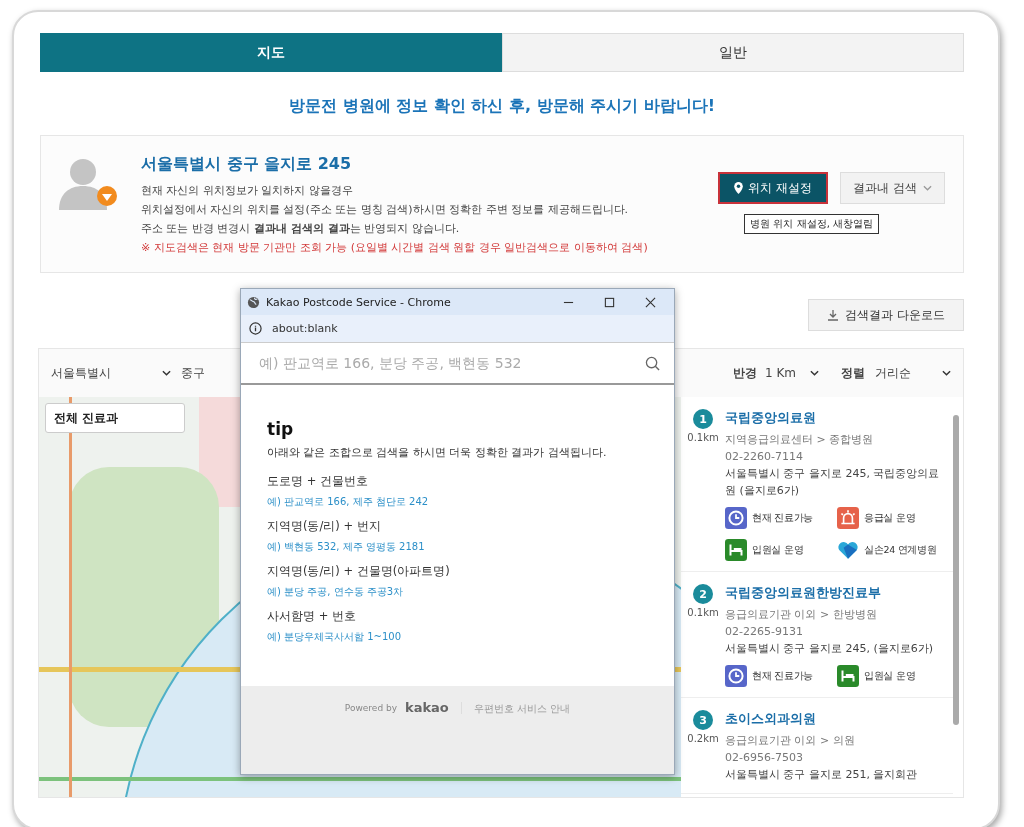  Describe the element at coordinates (359, 302) in the screenshot. I see `window-title: Kakao Postcode Service - Chrome` at that location.